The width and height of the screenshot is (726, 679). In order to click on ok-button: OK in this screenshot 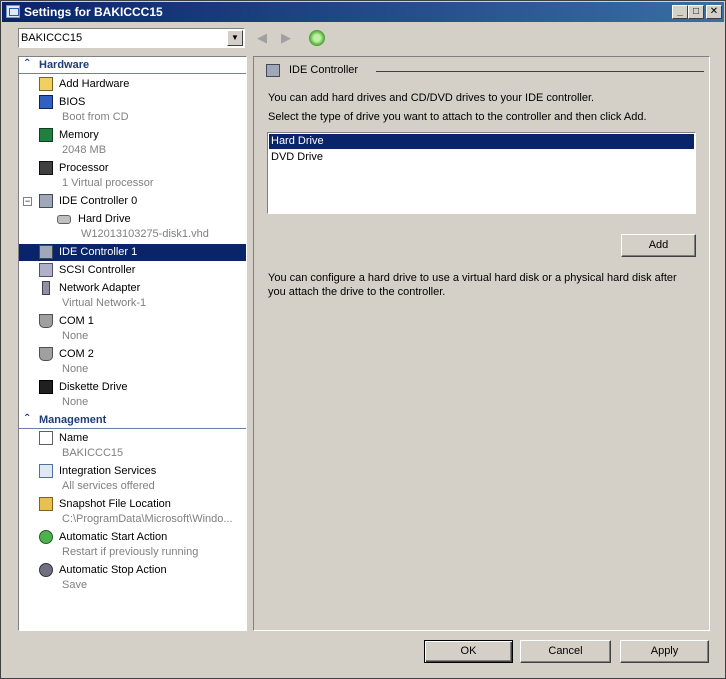, I will do `click(468, 651)`.